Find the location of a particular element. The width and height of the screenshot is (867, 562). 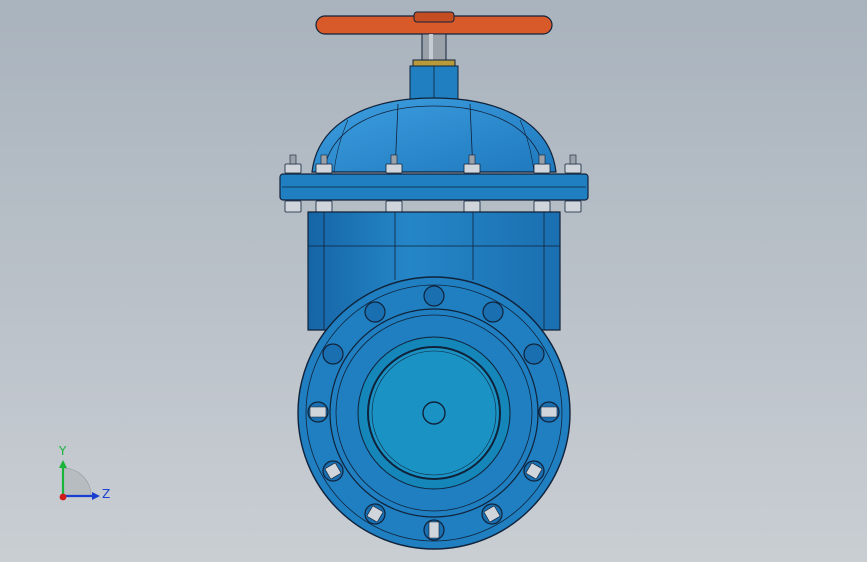

z-axis-label: Z is located at coordinates (106, 494).